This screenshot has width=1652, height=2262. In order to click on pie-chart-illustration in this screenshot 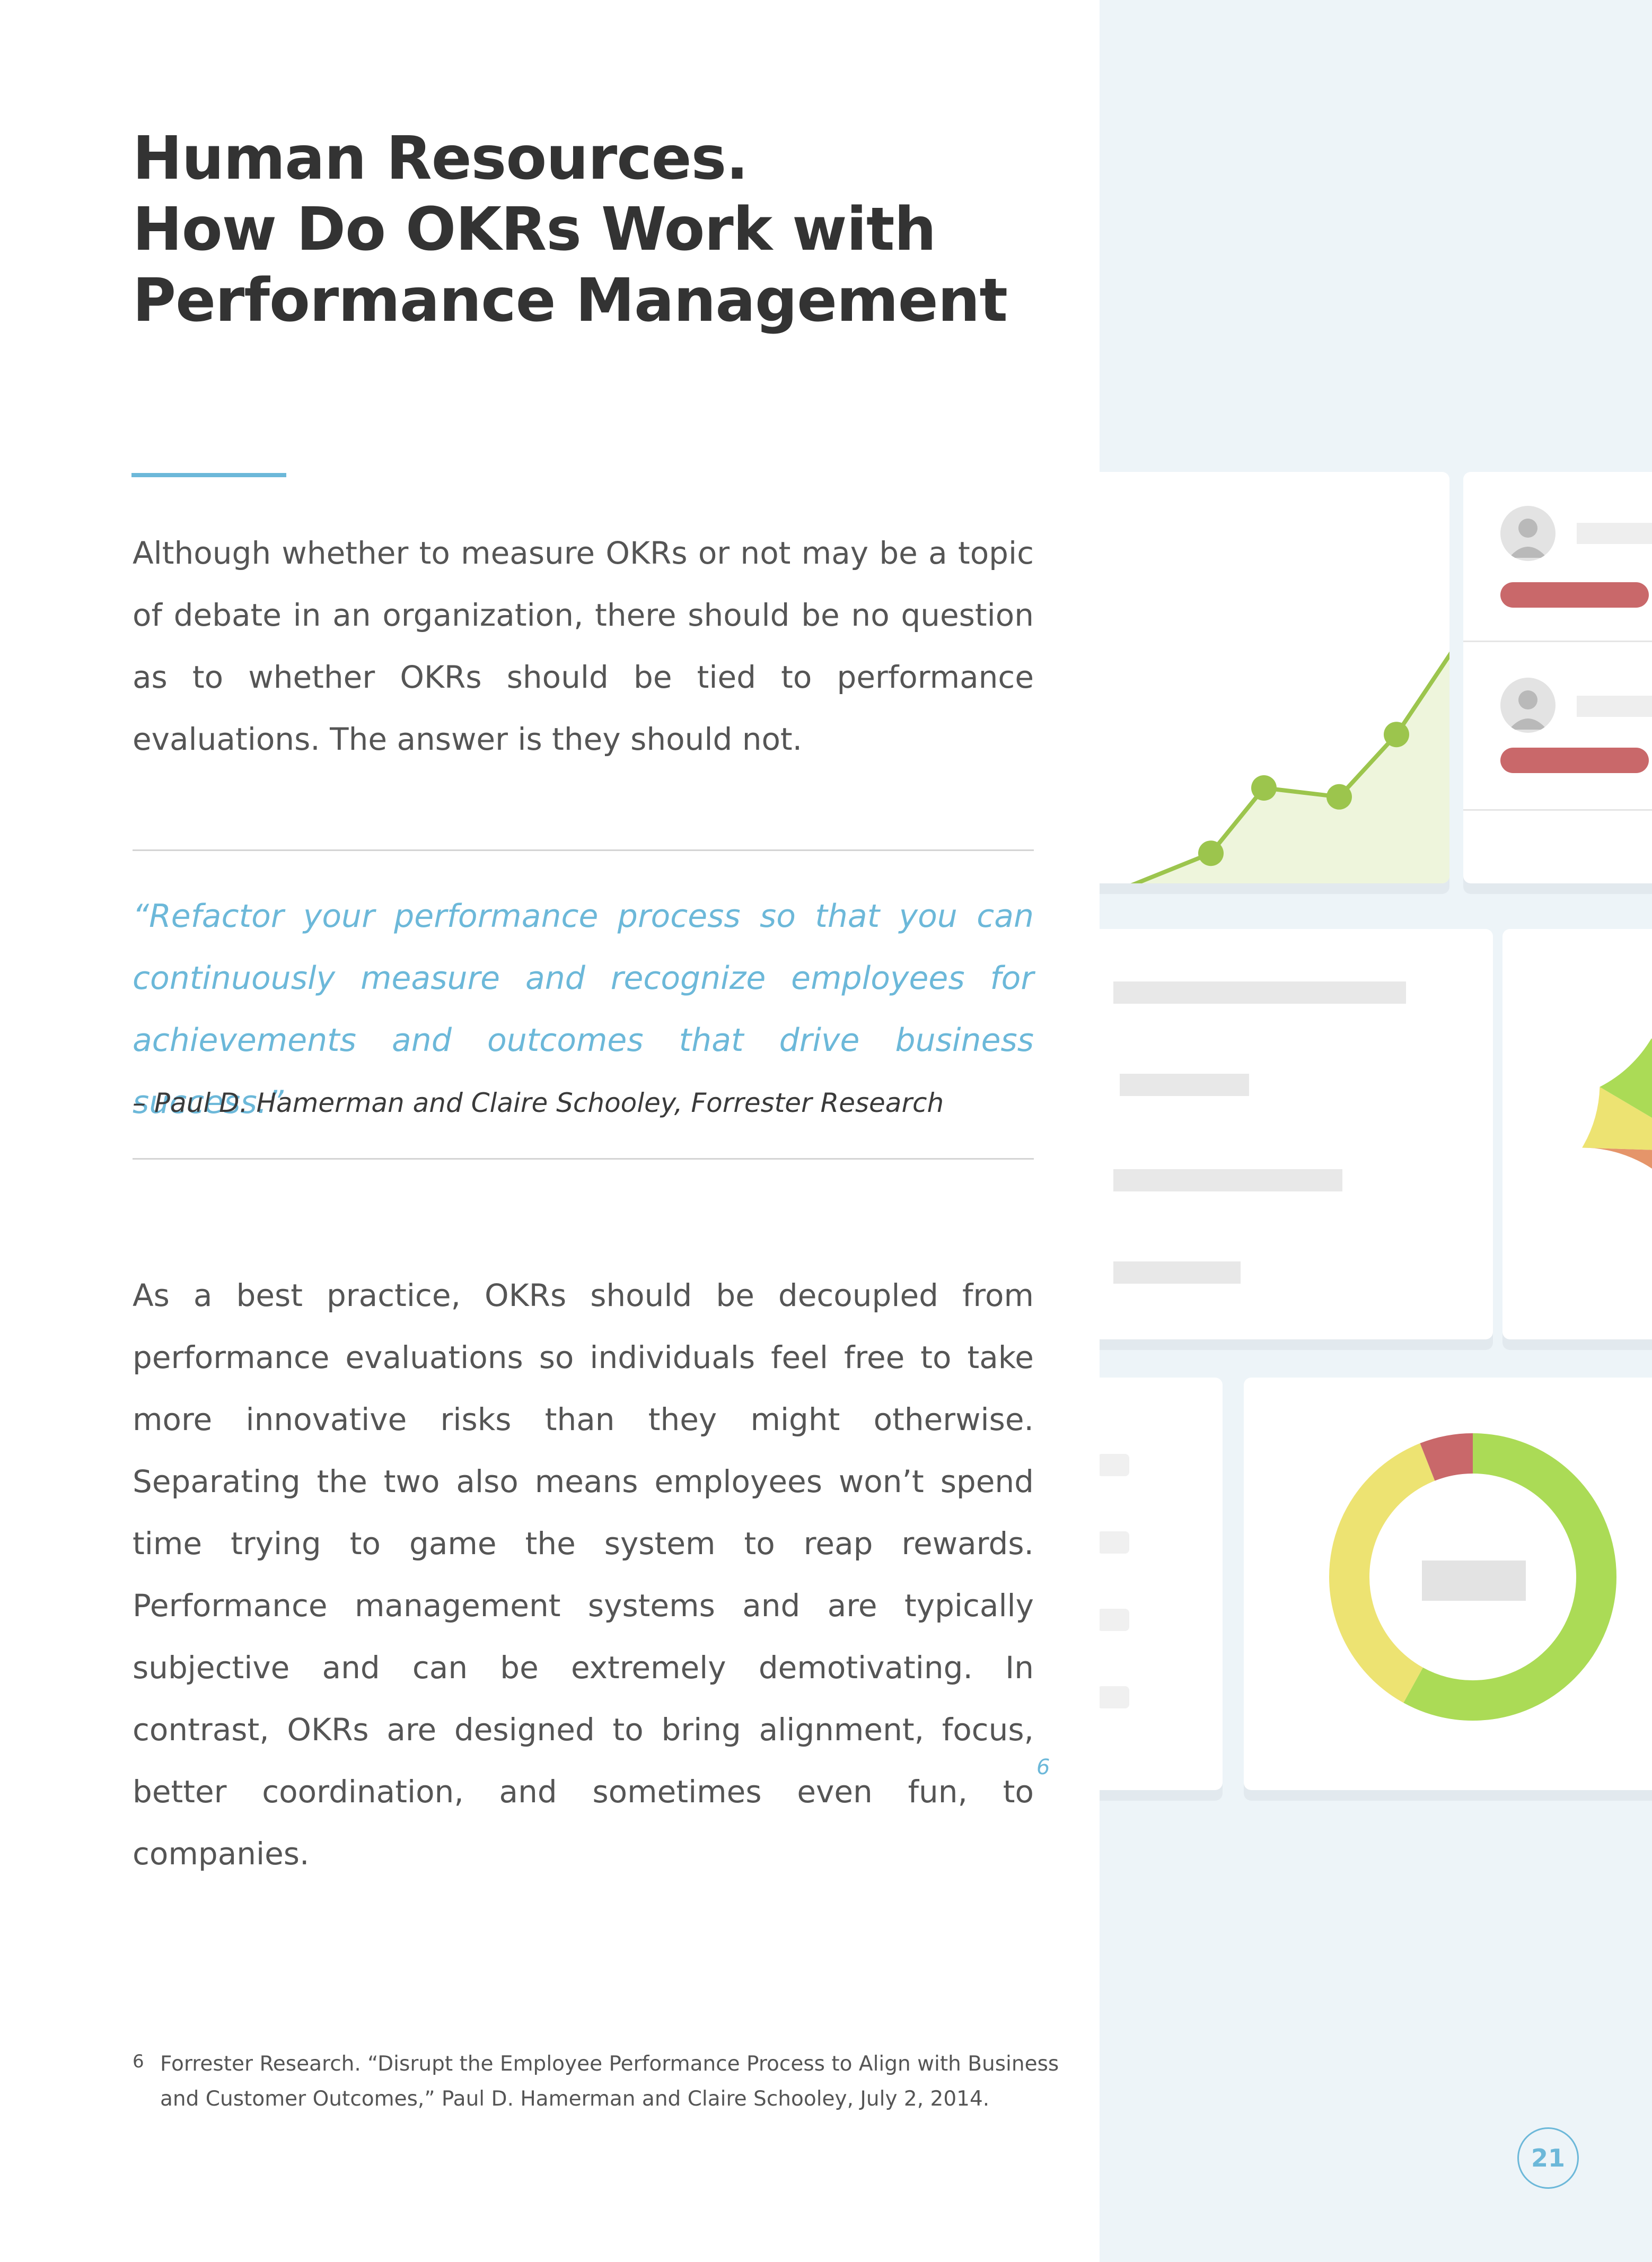, I will do `click(1617, 1103)`.